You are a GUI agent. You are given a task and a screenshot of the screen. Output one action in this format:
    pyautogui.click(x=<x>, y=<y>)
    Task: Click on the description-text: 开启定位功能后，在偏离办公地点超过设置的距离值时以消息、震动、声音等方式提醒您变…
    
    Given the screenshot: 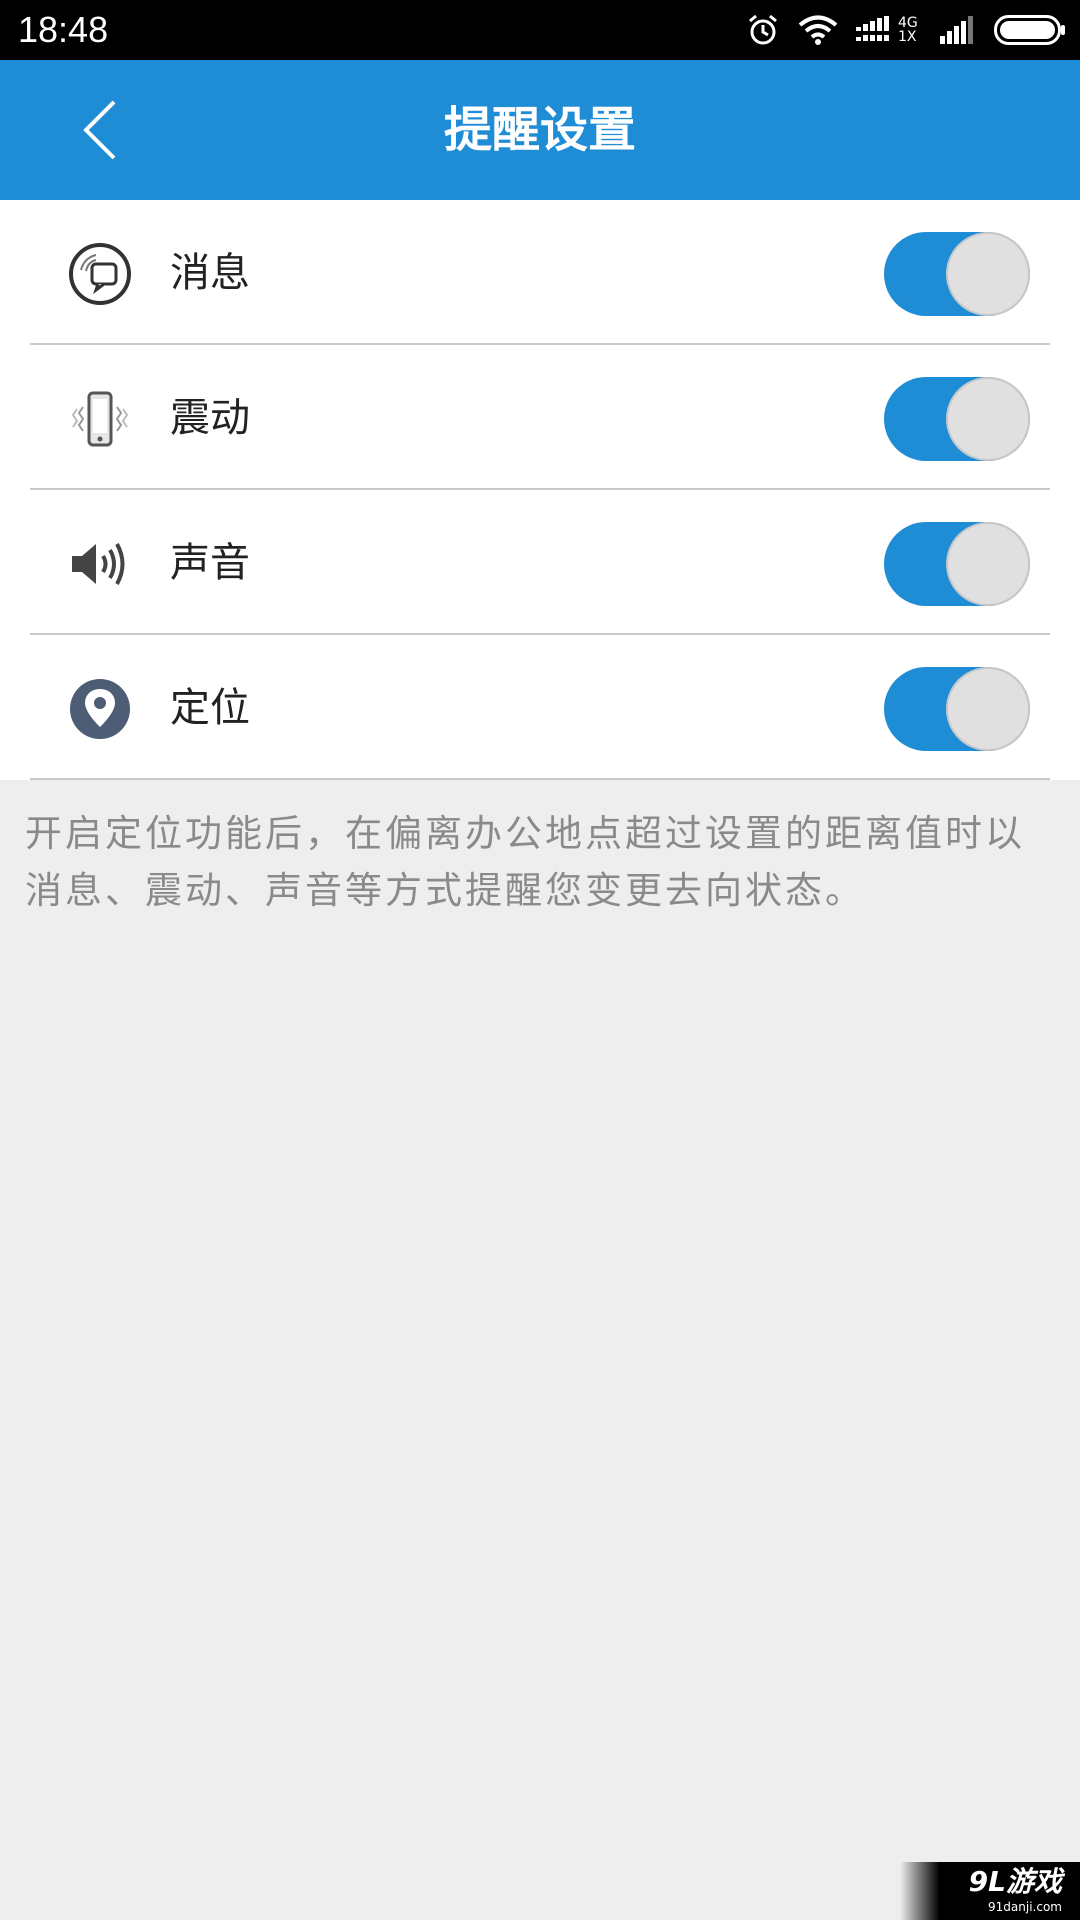 What is the action you would take?
    pyautogui.click(x=525, y=862)
    